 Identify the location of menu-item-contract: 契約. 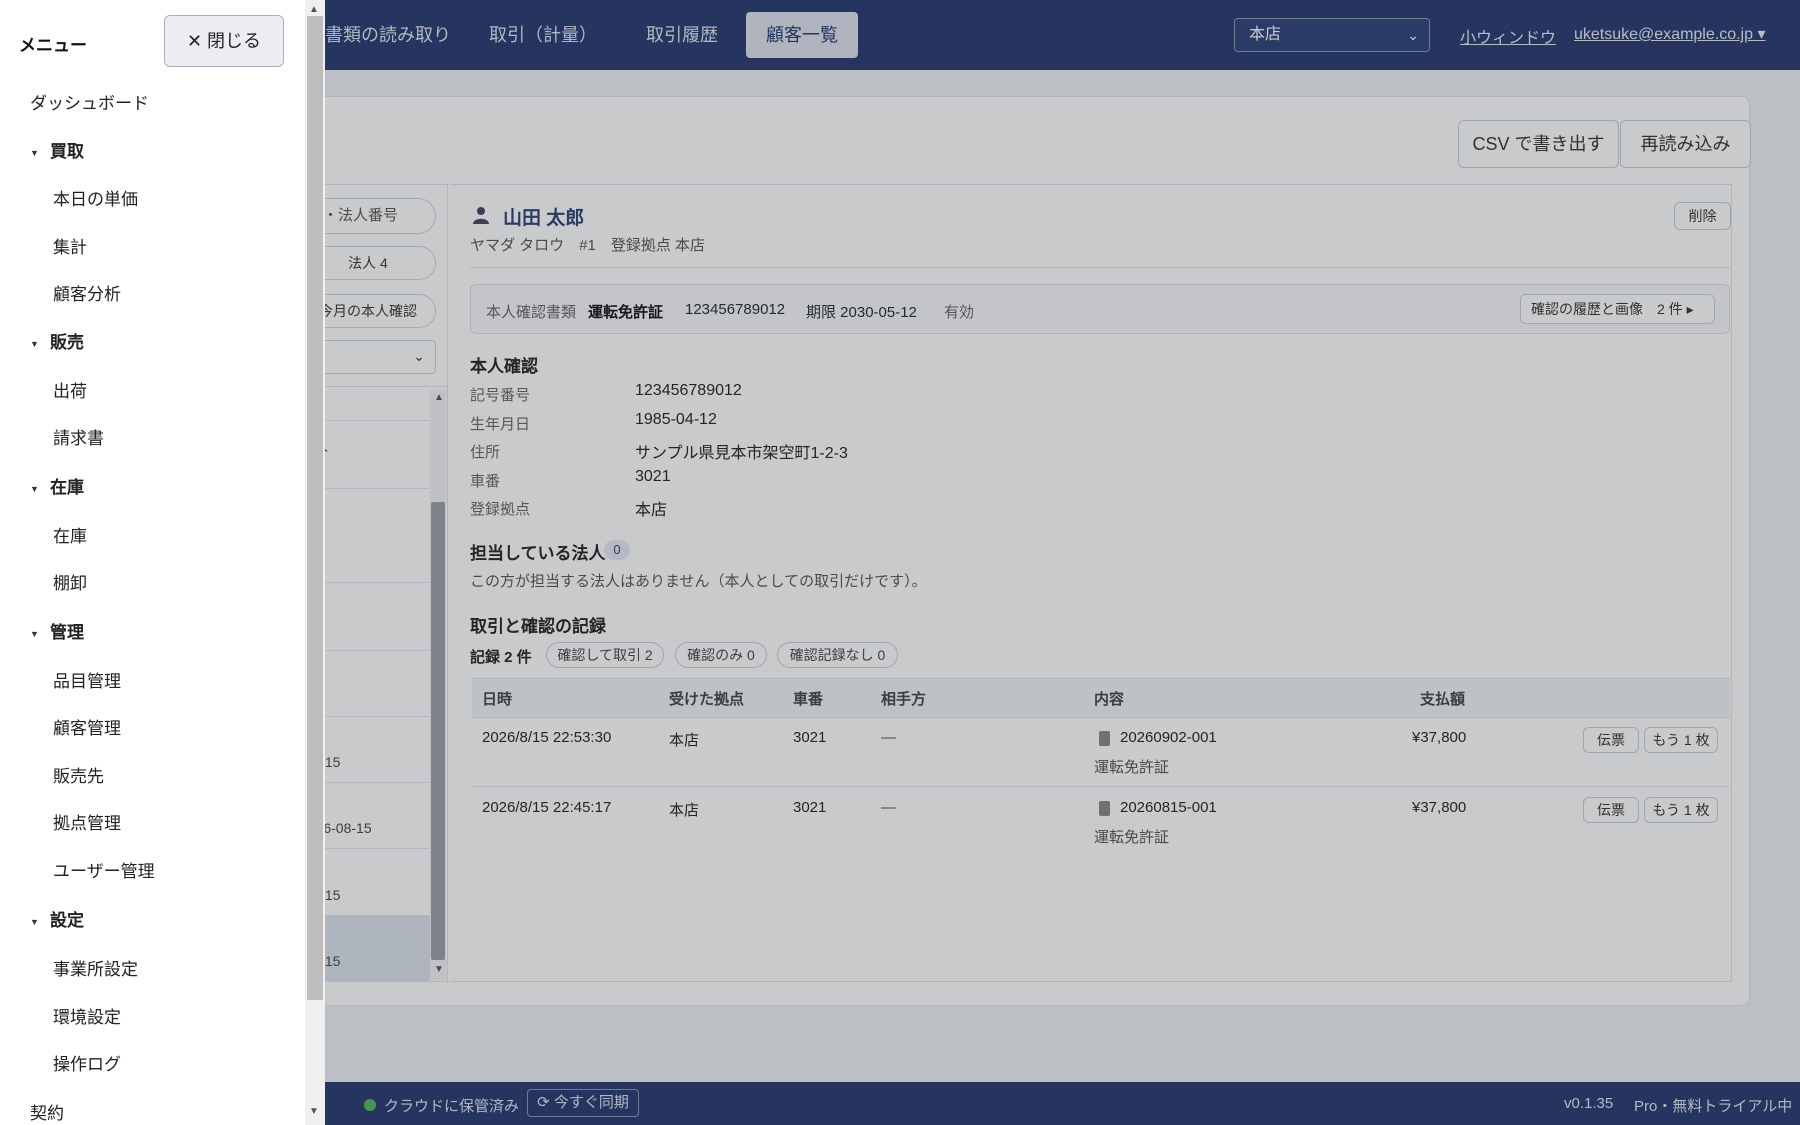
(47, 1111).